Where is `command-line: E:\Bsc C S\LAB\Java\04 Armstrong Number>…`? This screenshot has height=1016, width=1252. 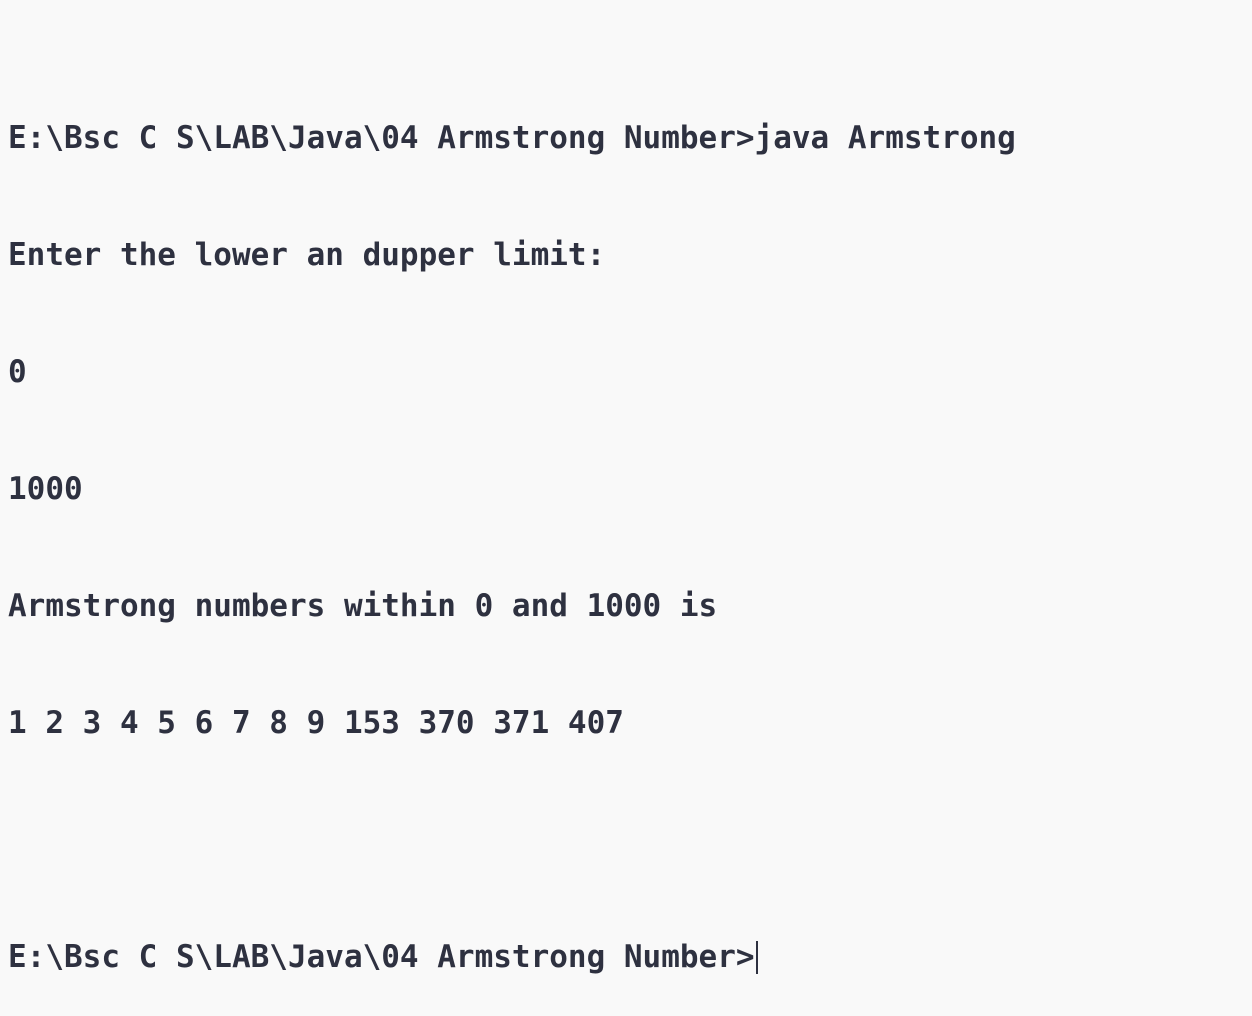 command-line: E:\Bsc C S\LAB\Java\04 Armstrong Number>… is located at coordinates (512, 138).